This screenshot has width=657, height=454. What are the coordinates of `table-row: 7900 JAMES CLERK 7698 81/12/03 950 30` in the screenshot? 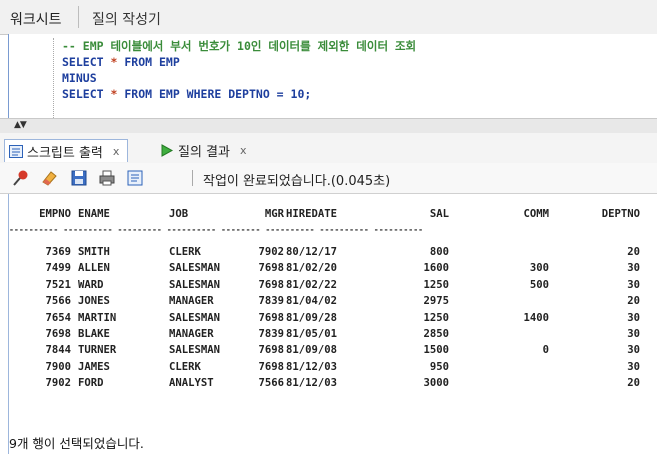 It's located at (329, 369).